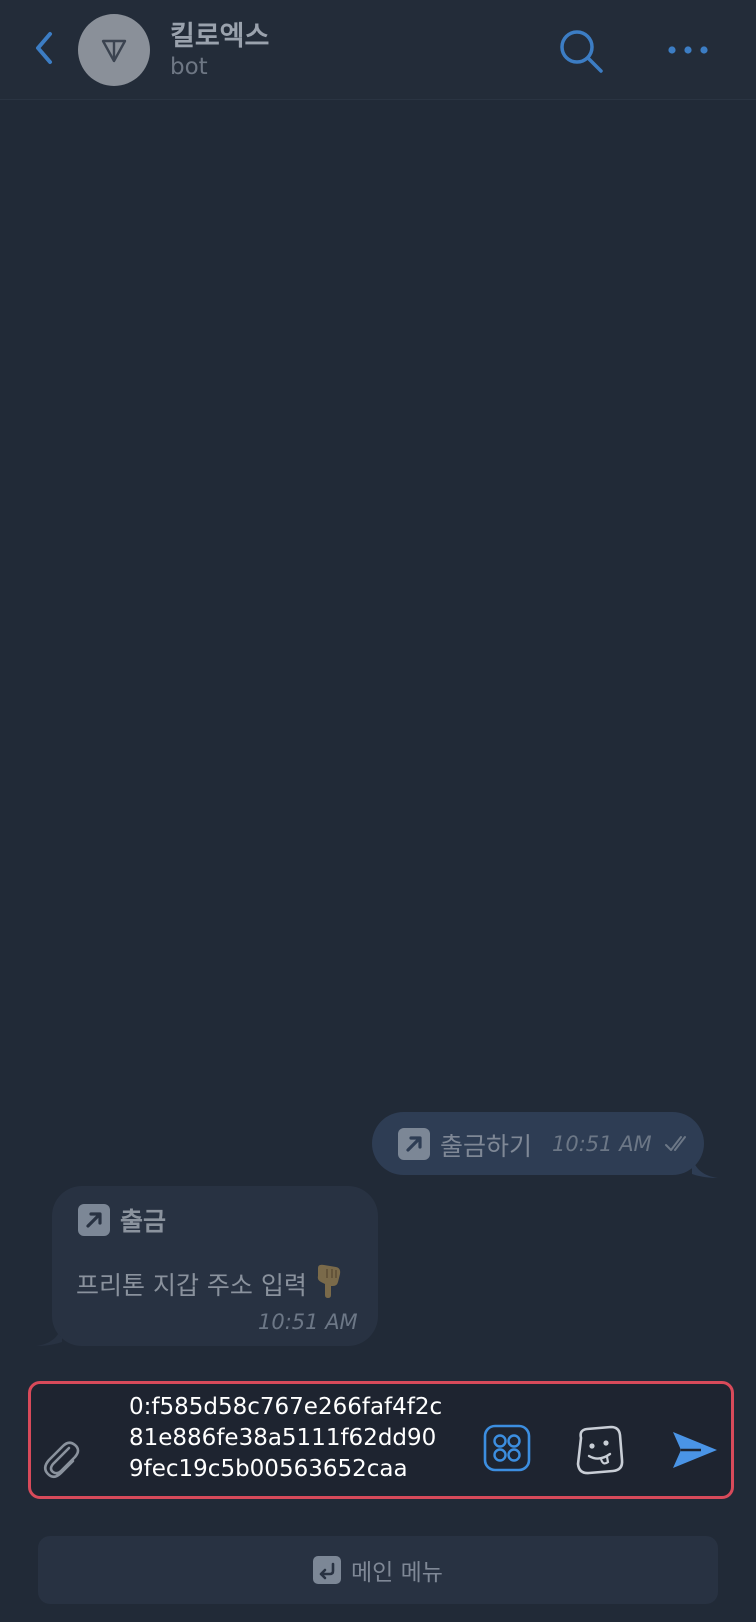 The width and height of the screenshot is (756, 1622). I want to click on search-icon, so click(581, 51).